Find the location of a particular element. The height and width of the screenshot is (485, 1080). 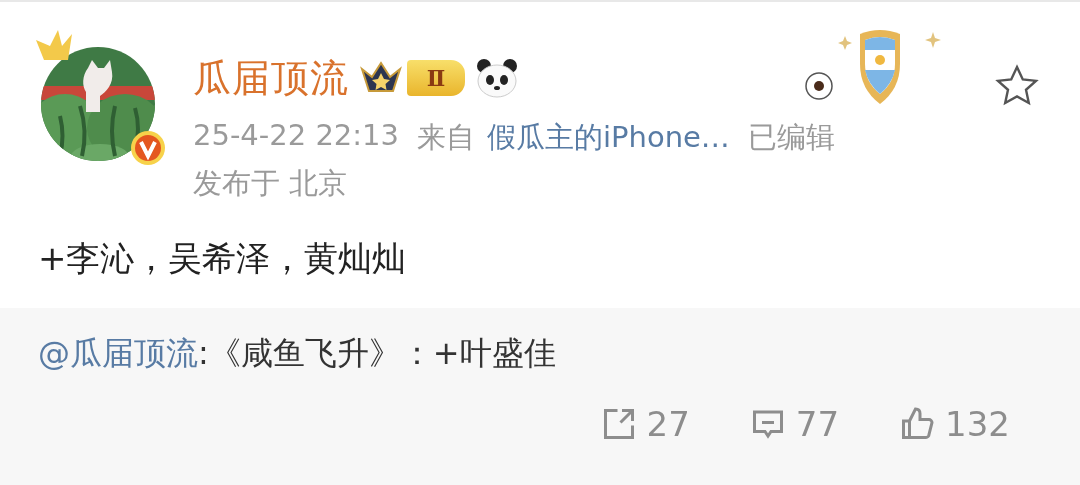

post-time: 25-4-22 22:13 is located at coordinates (296, 136).